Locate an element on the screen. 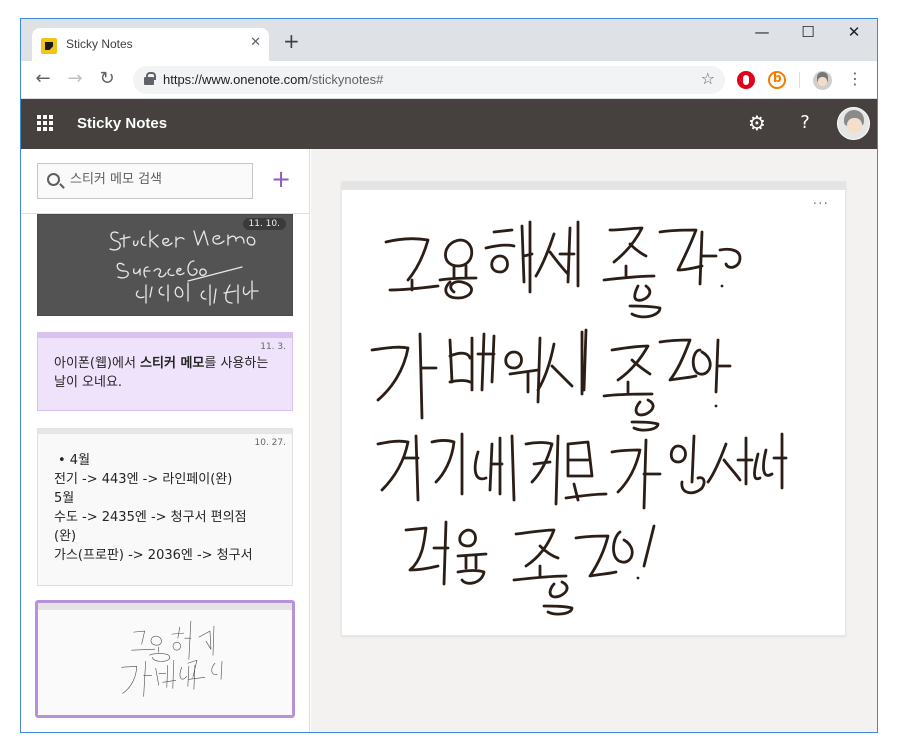 The height and width of the screenshot is (751, 897). toolbar-separator is located at coordinates (799, 80).